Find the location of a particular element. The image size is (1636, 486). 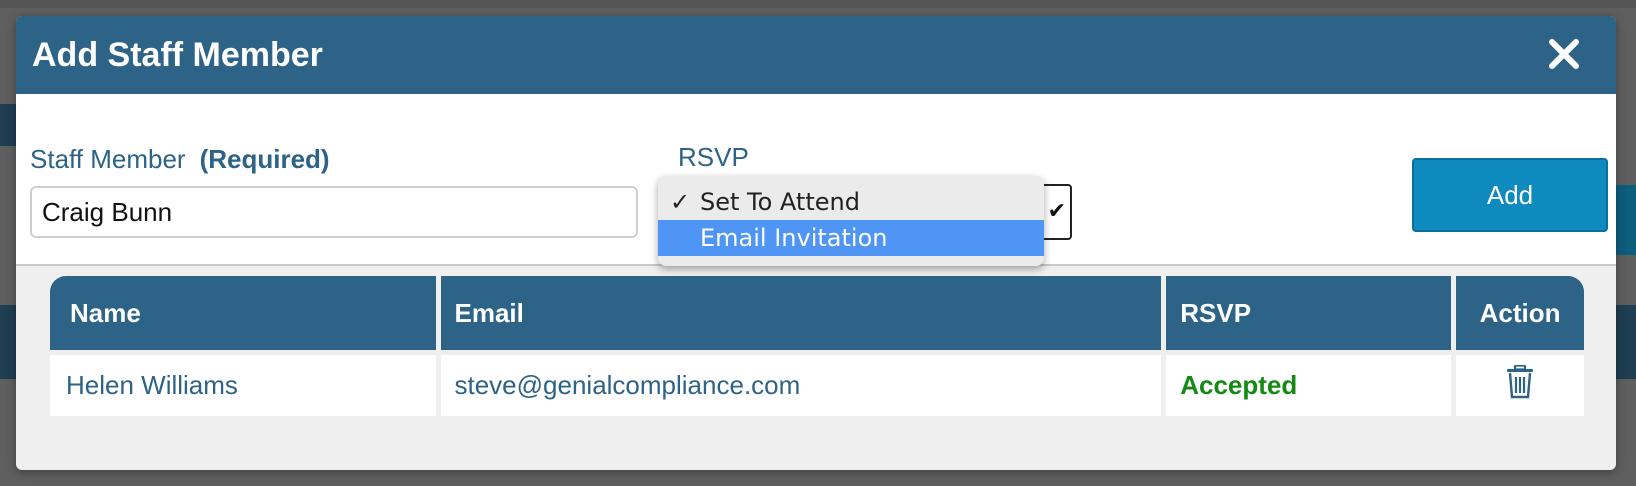

rsvp-option-set-to-attend: ✓ Set To Attend is located at coordinates (851, 202).